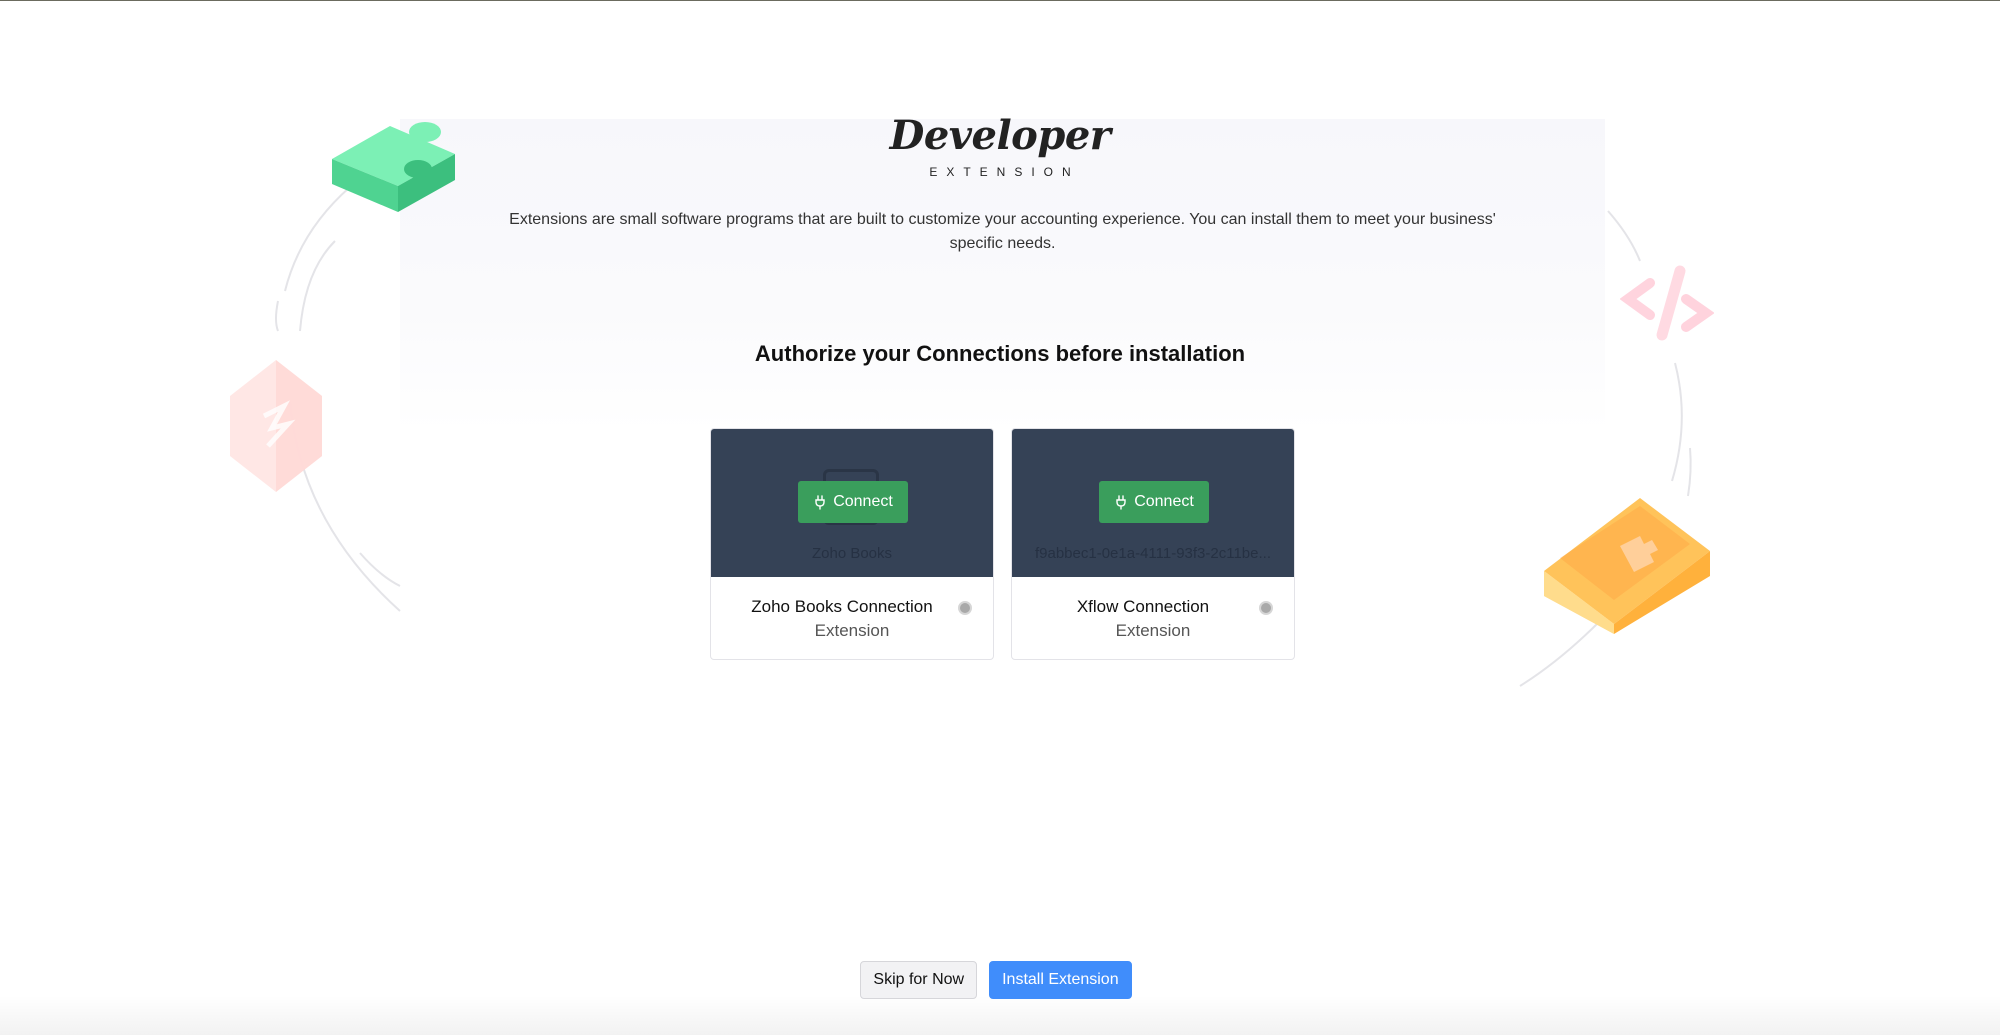 The image size is (2000, 1035). I want to click on connection-card-header: Zoho Books Connect, so click(852, 503).